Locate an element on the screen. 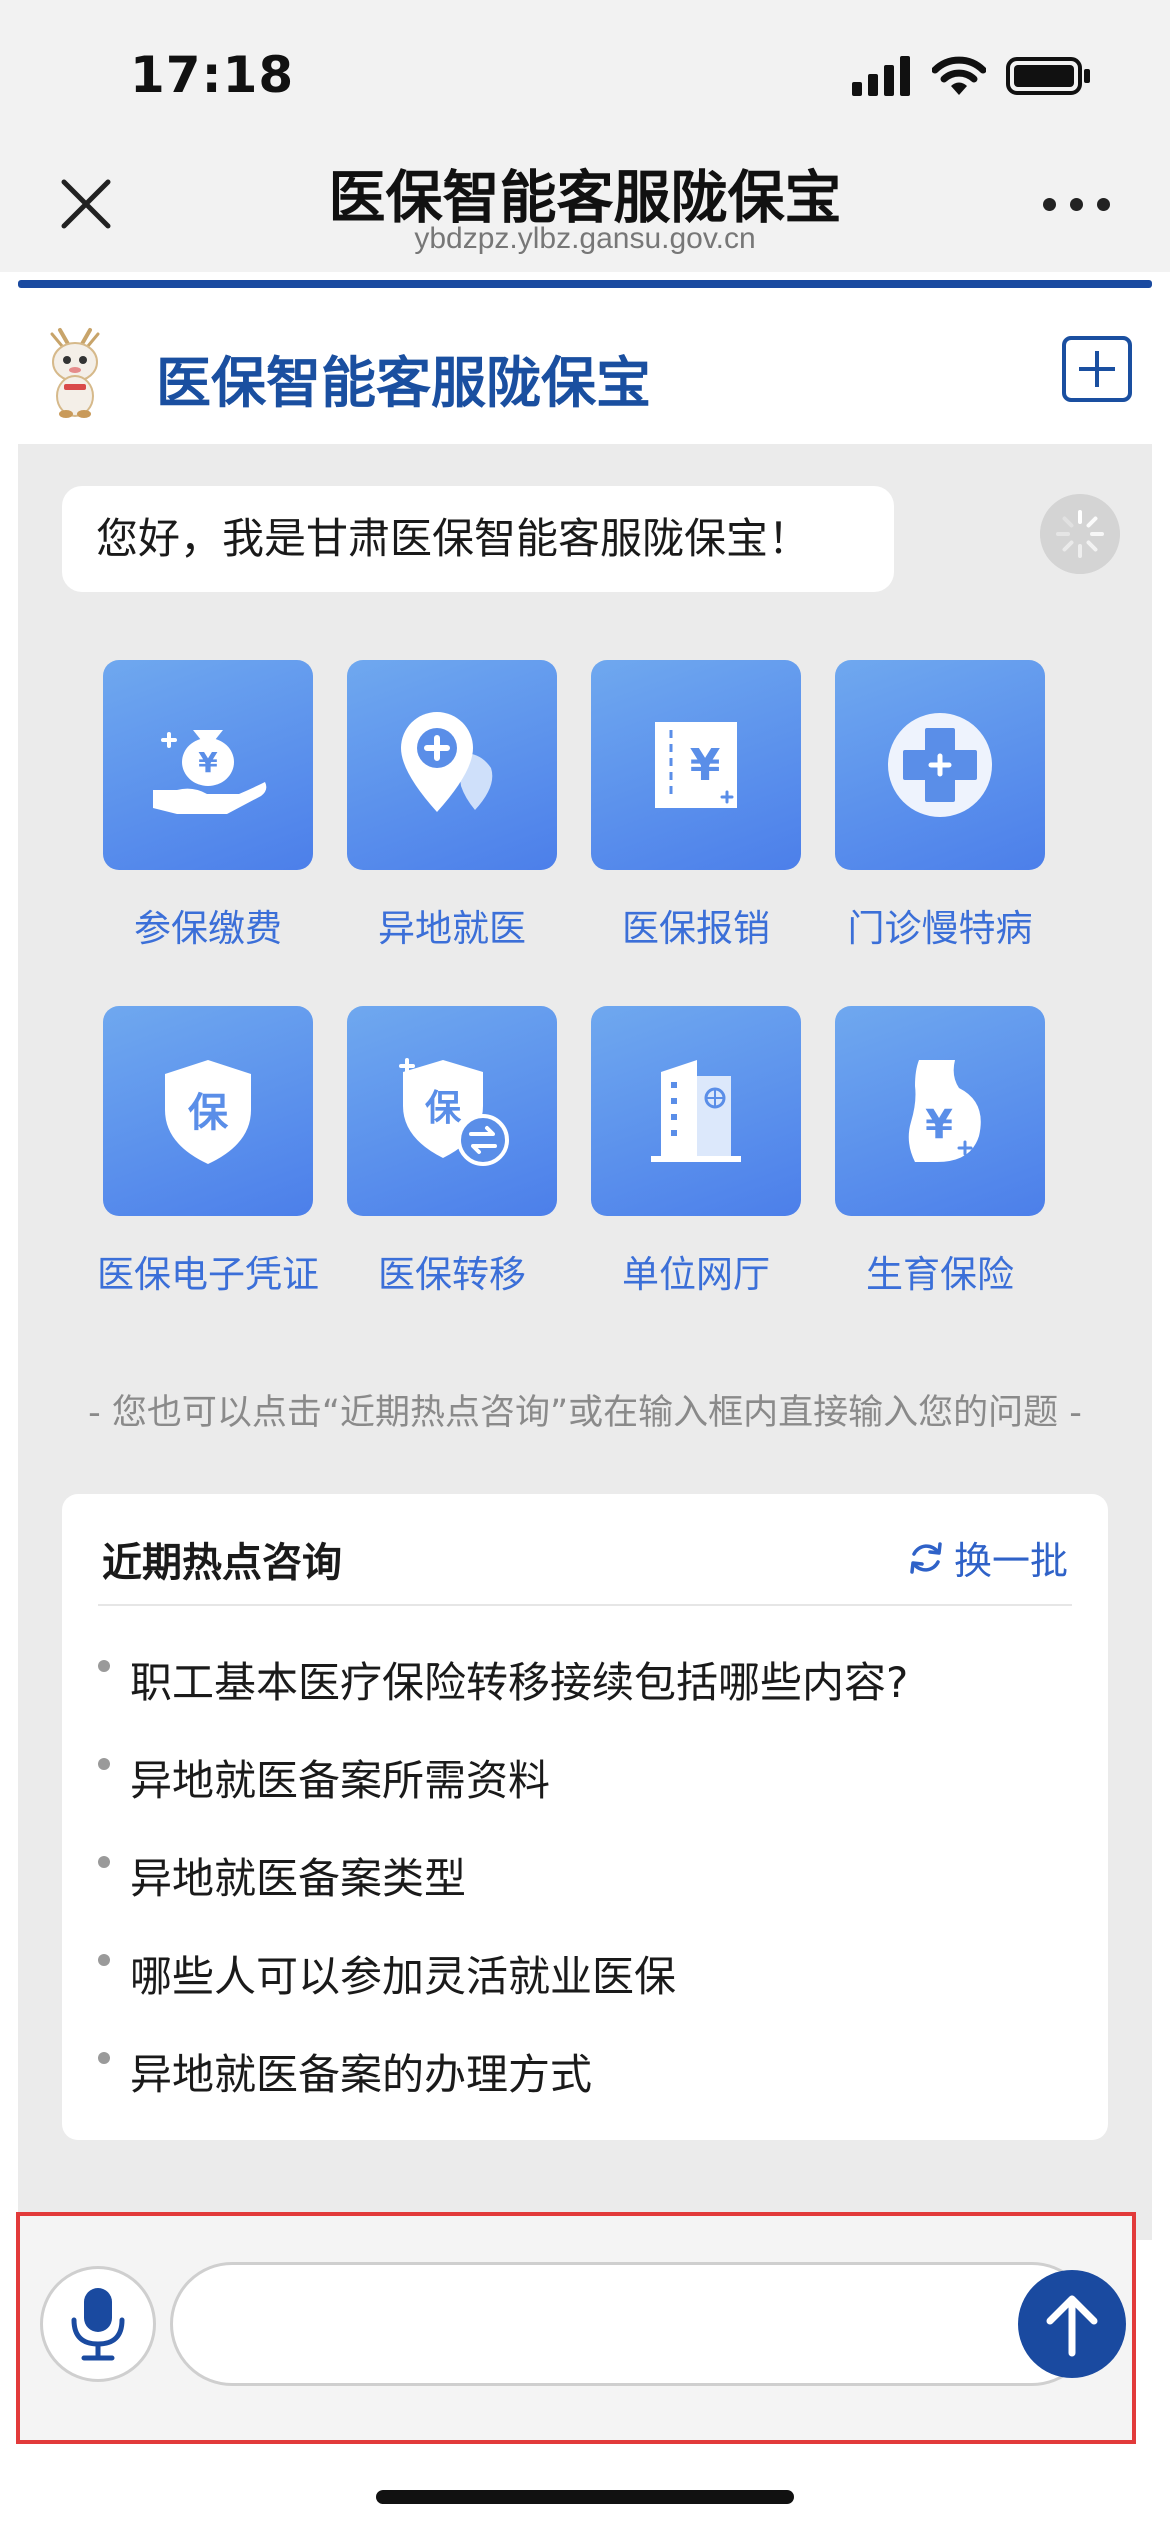 This screenshot has height=2532, width=1170. hot-topic-item: 异地就医备案的办理方式 is located at coordinates (588, 2071).